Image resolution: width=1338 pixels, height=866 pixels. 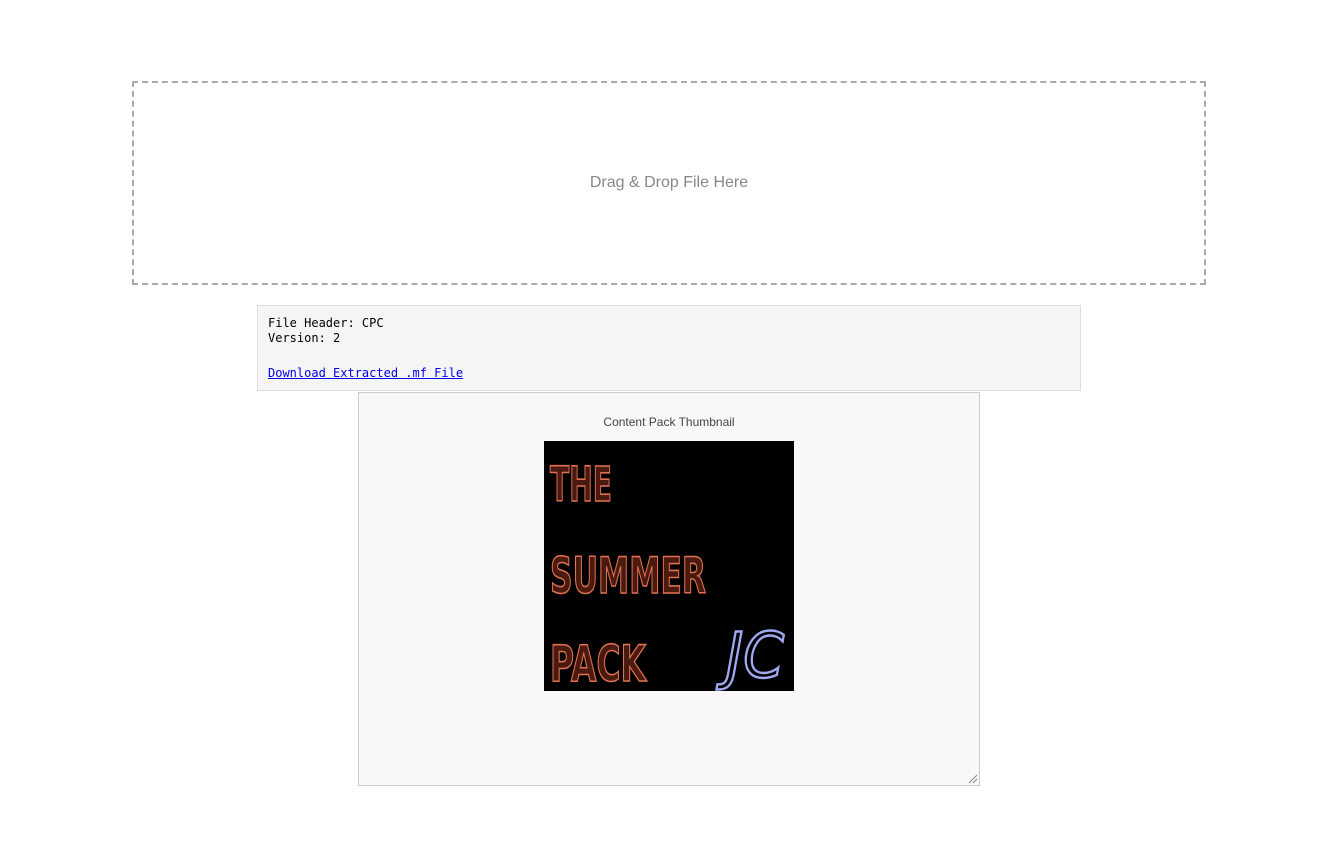 I want to click on artwork-text-the: THE, so click(x=581, y=485).